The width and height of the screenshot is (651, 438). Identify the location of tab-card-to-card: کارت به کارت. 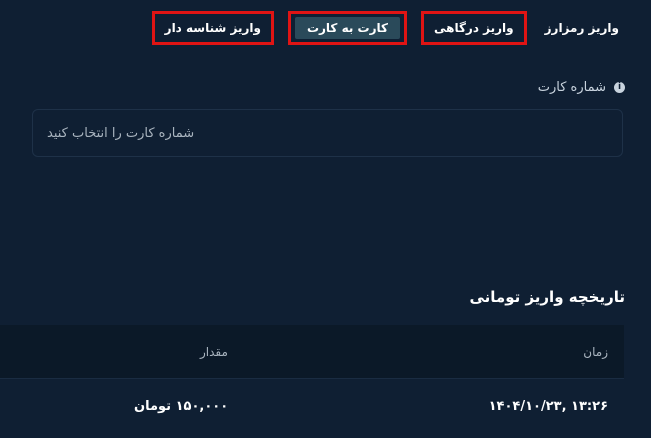
(347, 28).